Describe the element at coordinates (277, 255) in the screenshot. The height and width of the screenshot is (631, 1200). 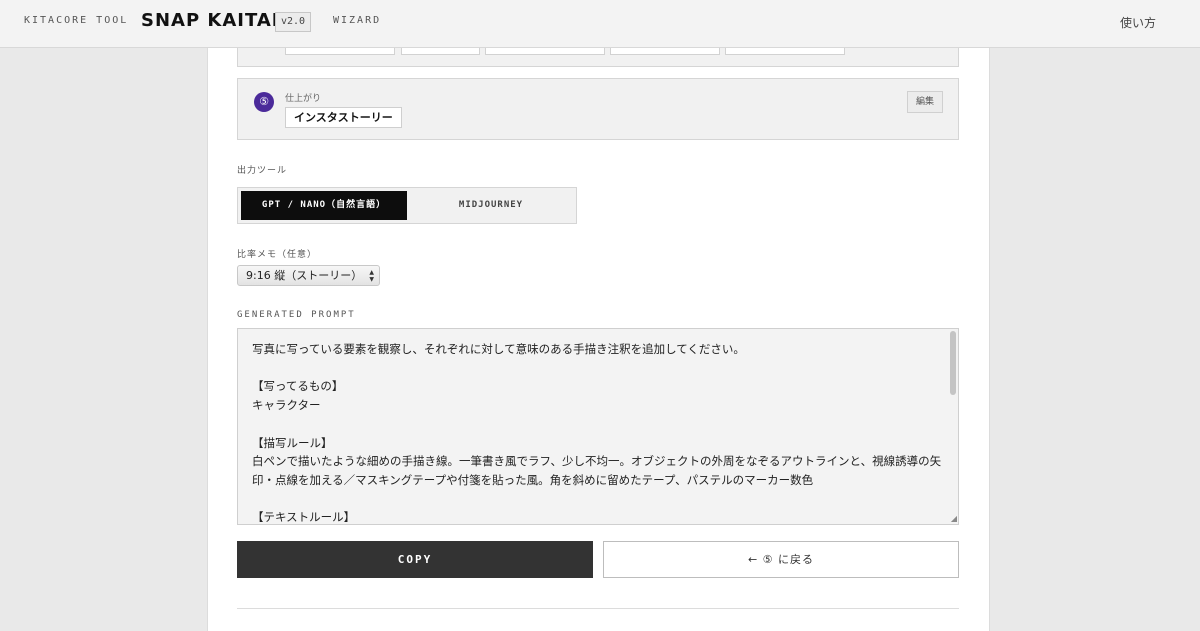
I see `ratio-label: 比率メモ（任意）` at that location.